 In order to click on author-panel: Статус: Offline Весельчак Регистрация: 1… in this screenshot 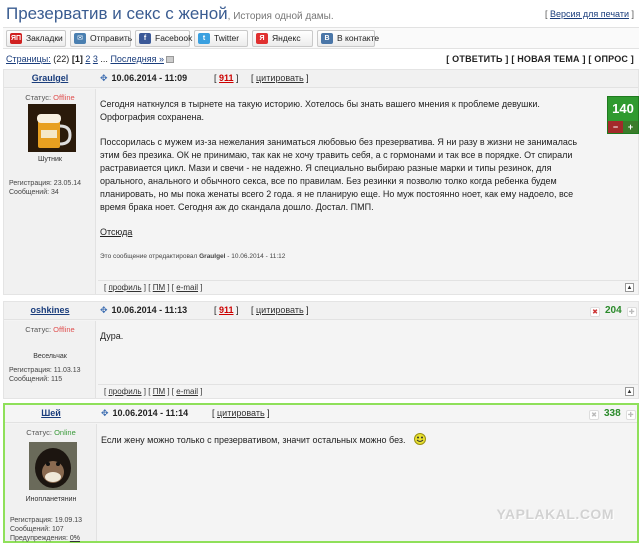, I will do `click(50, 359)`.